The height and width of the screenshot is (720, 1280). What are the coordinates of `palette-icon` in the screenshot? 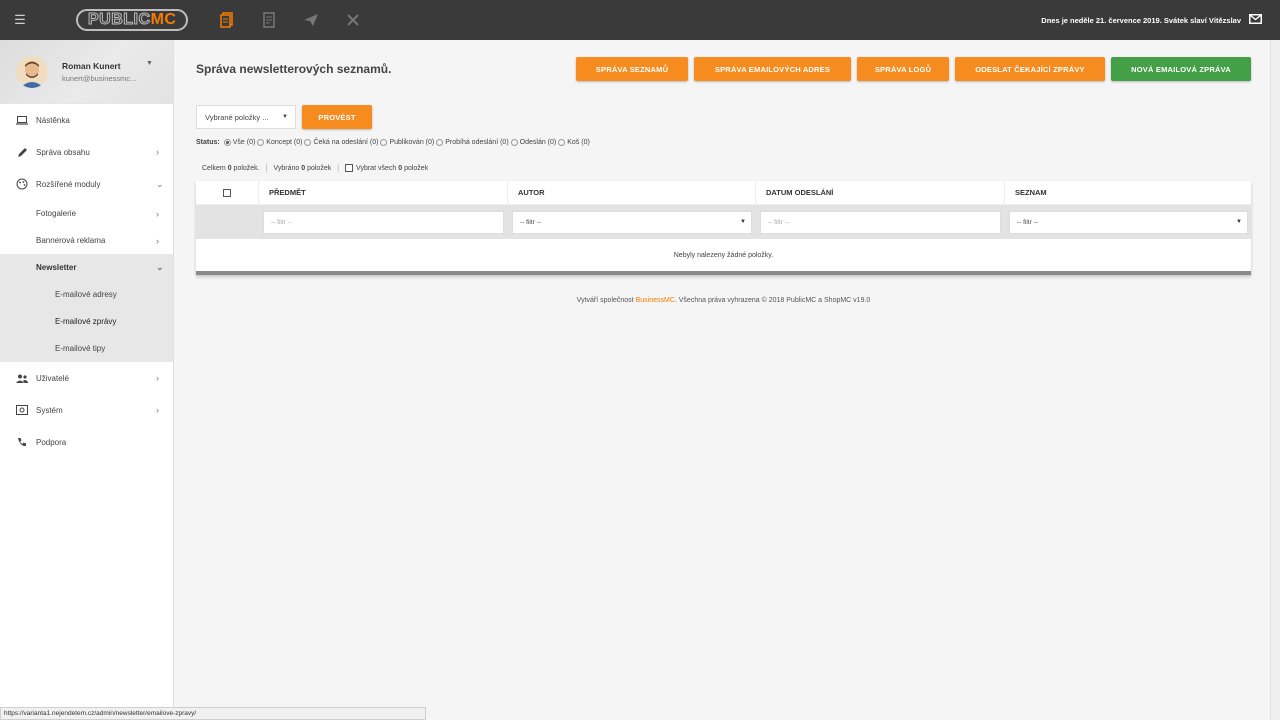 It's located at (22, 184).